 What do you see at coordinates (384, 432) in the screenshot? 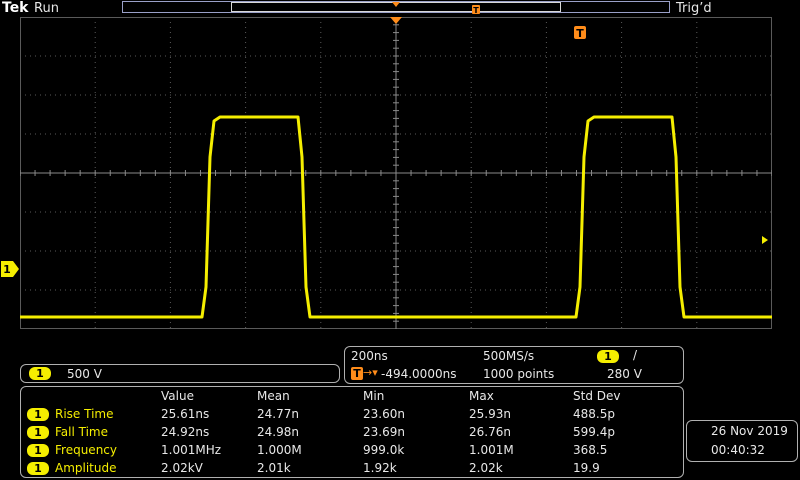
I see `measurement-min: 23.69n` at bounding box center [384, 432].